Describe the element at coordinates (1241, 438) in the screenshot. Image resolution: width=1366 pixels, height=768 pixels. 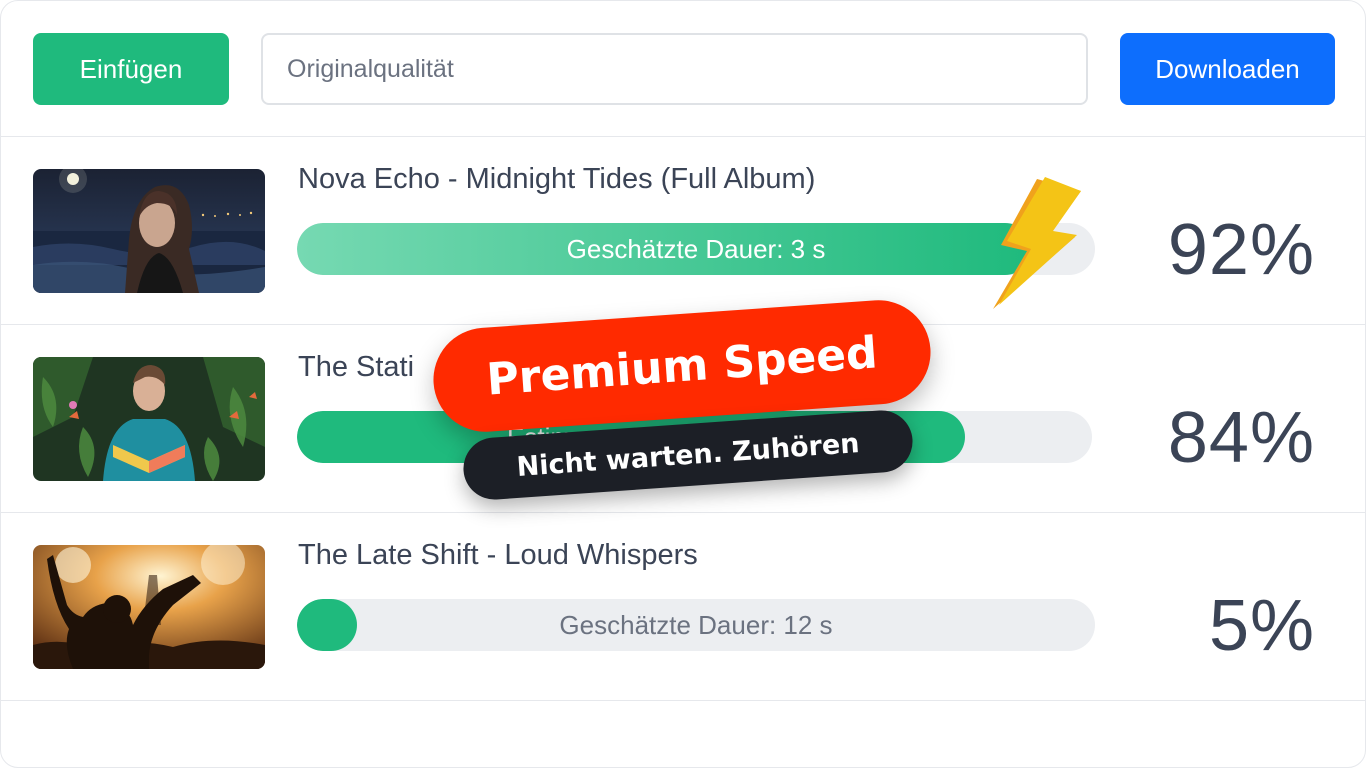
I see `progress-percent: 84%` at that location.